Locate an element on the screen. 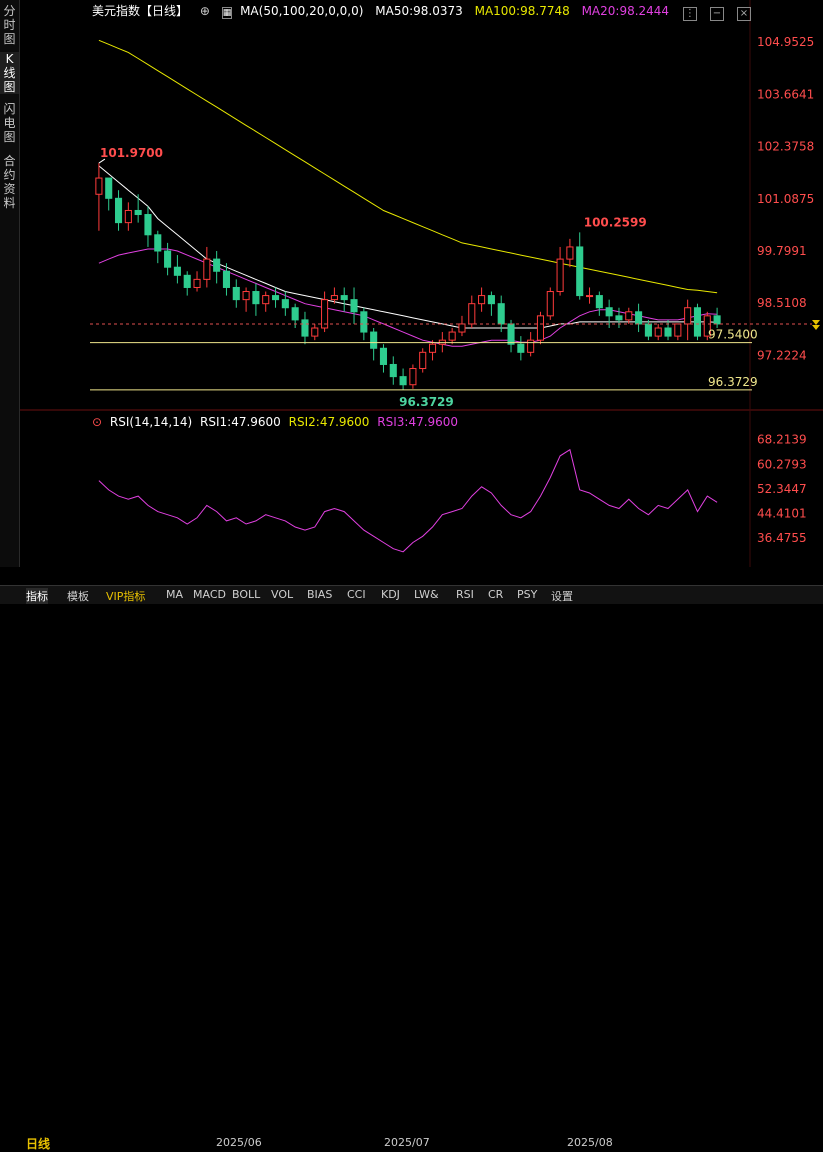 This screenshot has width=823, height=1152. tab-settings: 设置 is located at coordinates (562, 596).